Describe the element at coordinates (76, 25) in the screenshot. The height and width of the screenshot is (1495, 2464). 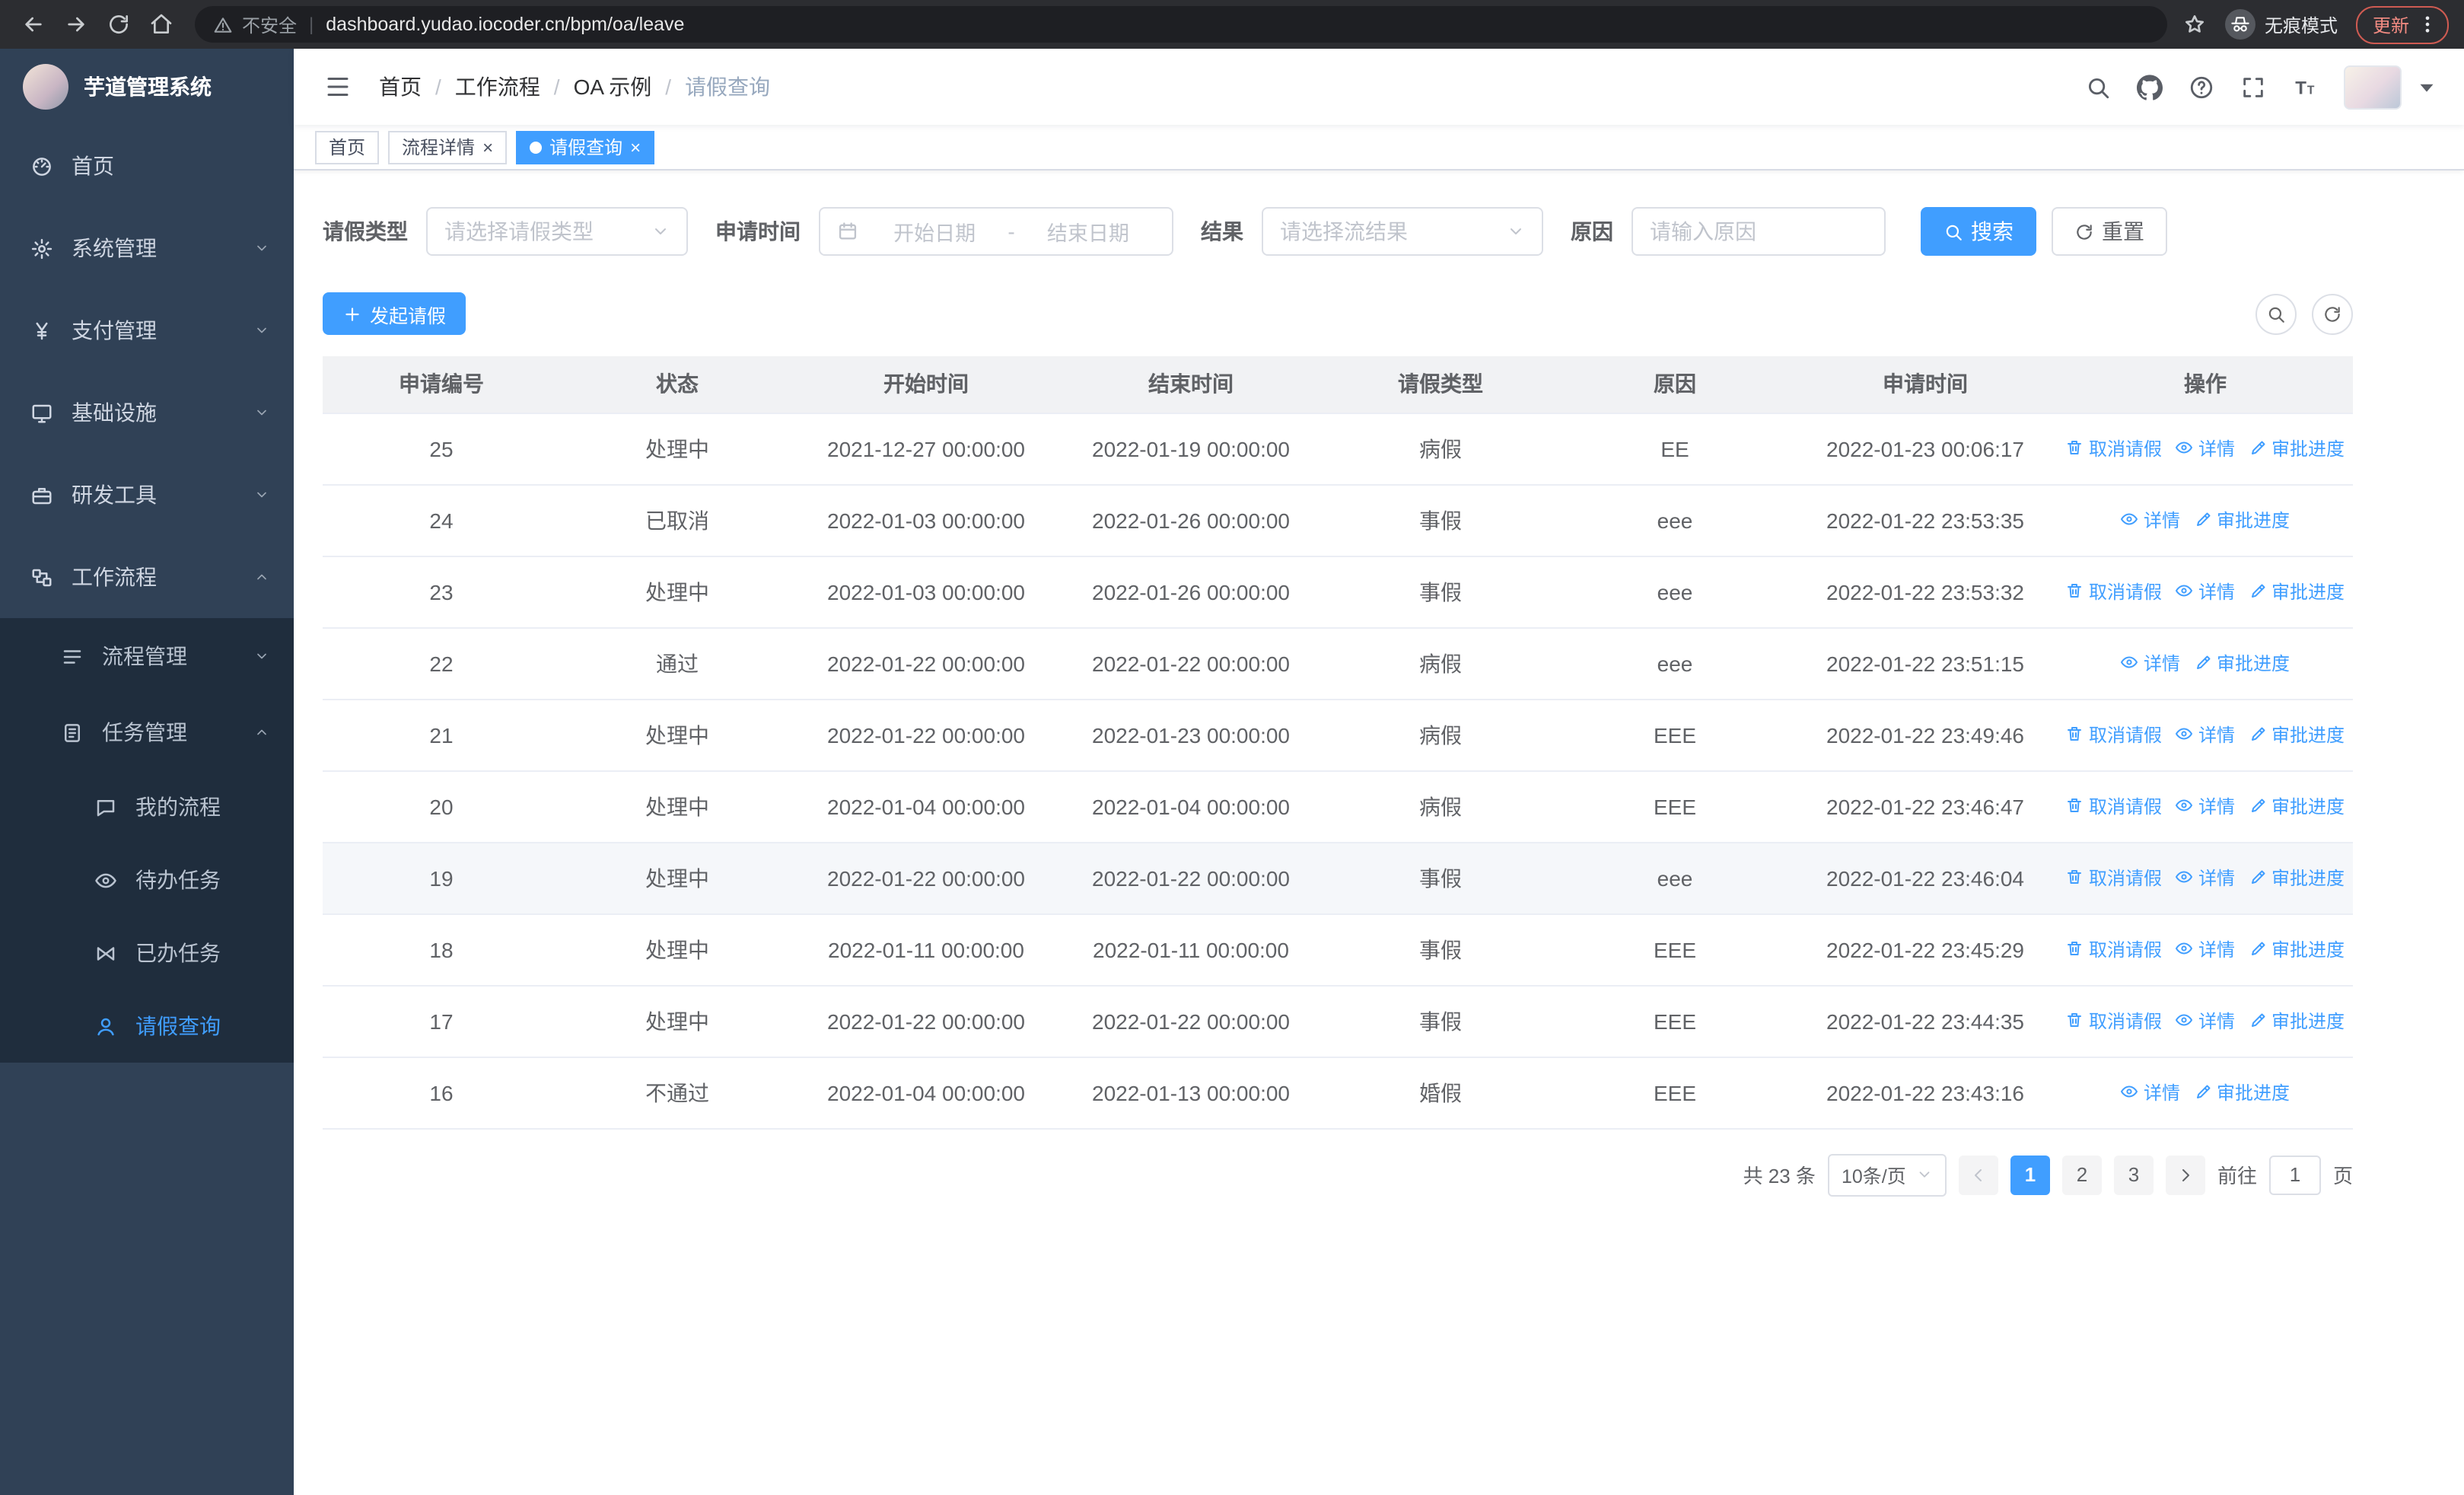
I see `browser-forward-button` at that location.